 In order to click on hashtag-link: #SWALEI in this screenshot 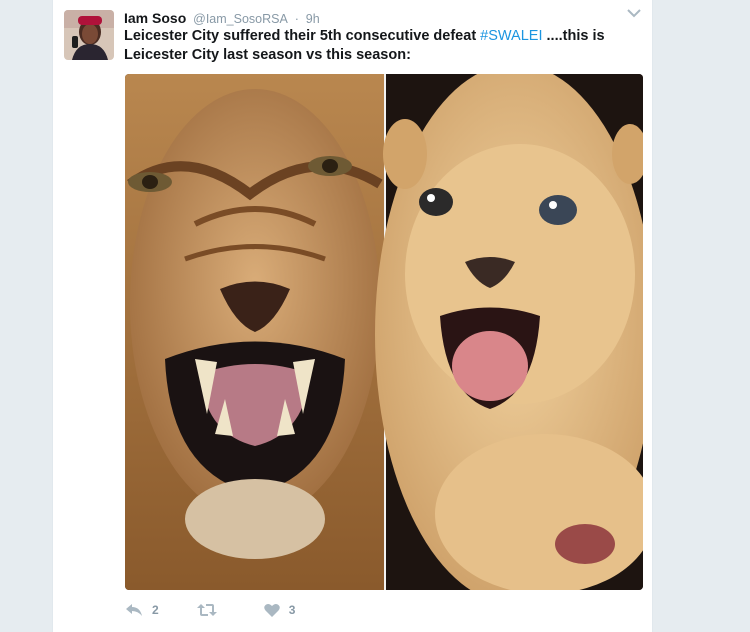, I will do `click(511, 36)`.